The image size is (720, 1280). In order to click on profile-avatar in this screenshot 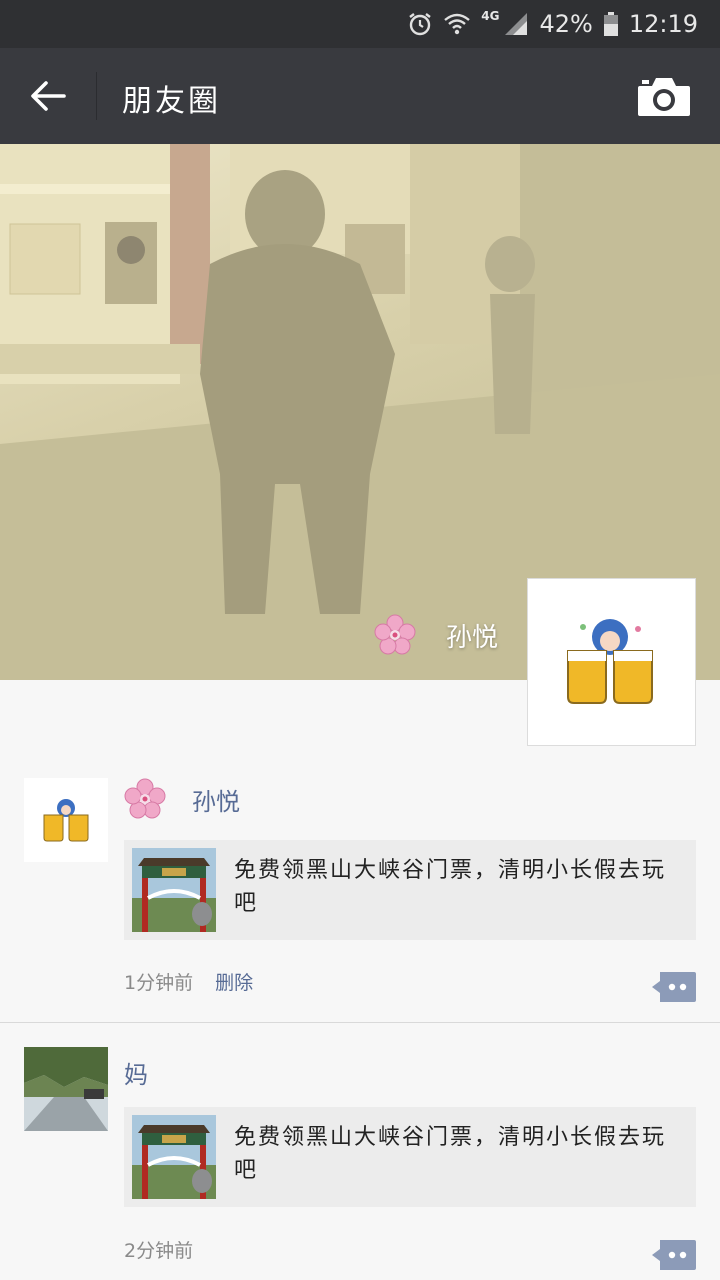, I will do `click(611, 662)`.